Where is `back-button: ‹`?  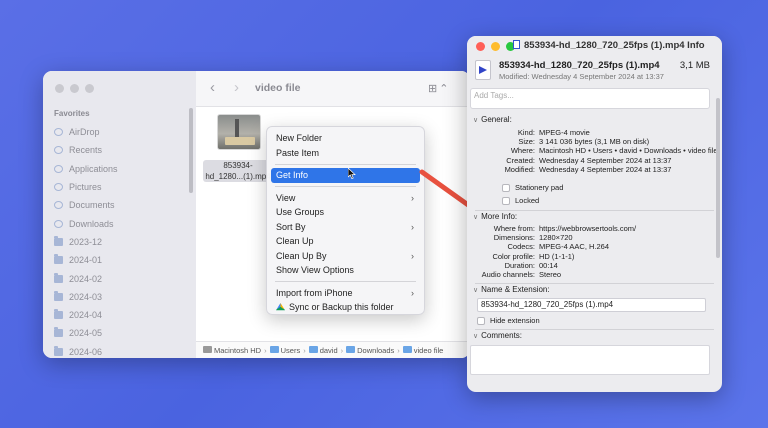
back-button: ‹ is located at coordinates (212, 87).